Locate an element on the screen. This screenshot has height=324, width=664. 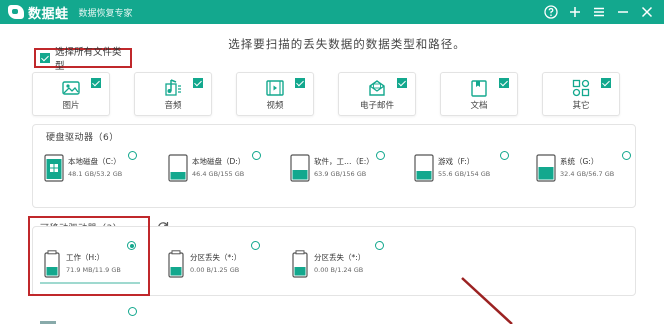
file-type-audio-label: 音频 is located at coordinates (173, 106).